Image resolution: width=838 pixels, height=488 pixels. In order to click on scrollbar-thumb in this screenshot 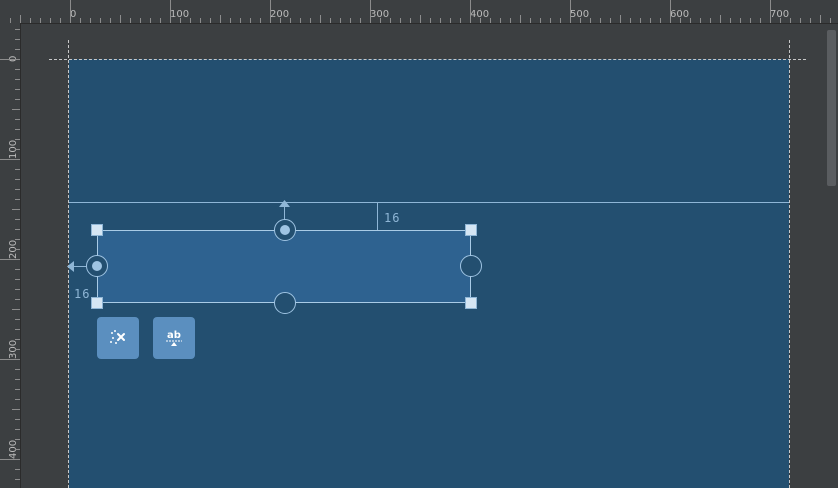, I will do `click(831, 108)`.